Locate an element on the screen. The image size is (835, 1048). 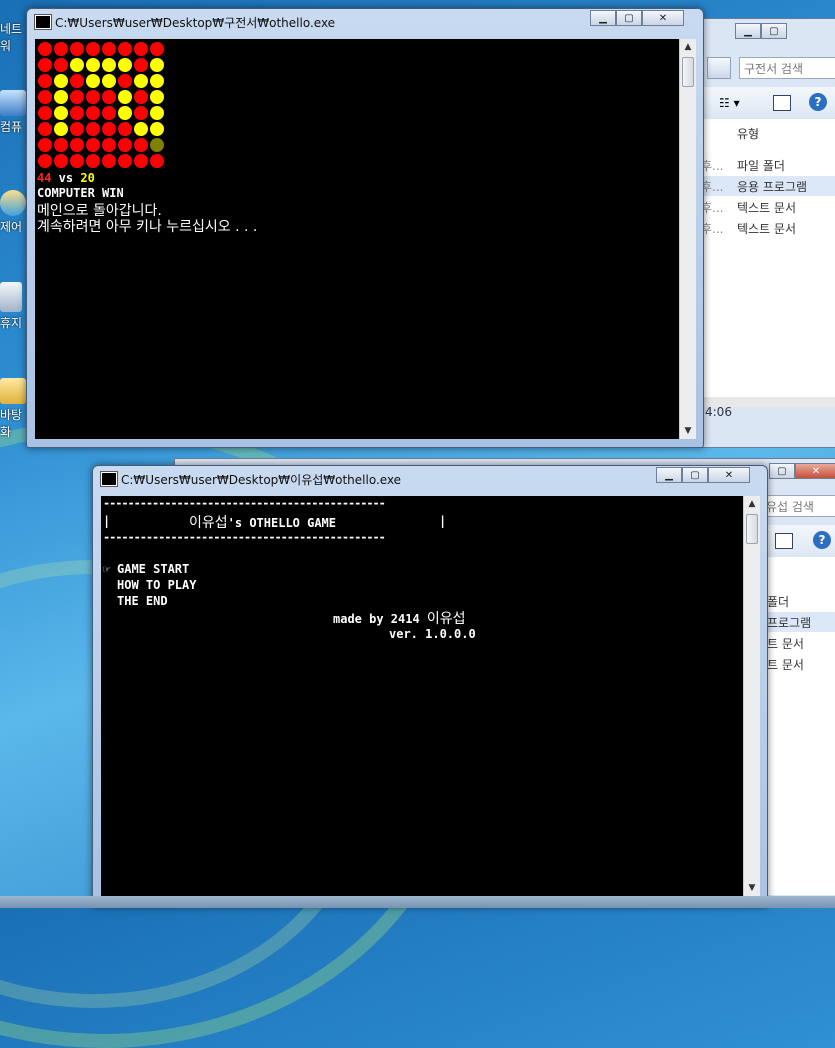
explorer-bottom-content: ? 폴더 프로그램 트 문서 트 문서 is located at coordinates (798, 710).